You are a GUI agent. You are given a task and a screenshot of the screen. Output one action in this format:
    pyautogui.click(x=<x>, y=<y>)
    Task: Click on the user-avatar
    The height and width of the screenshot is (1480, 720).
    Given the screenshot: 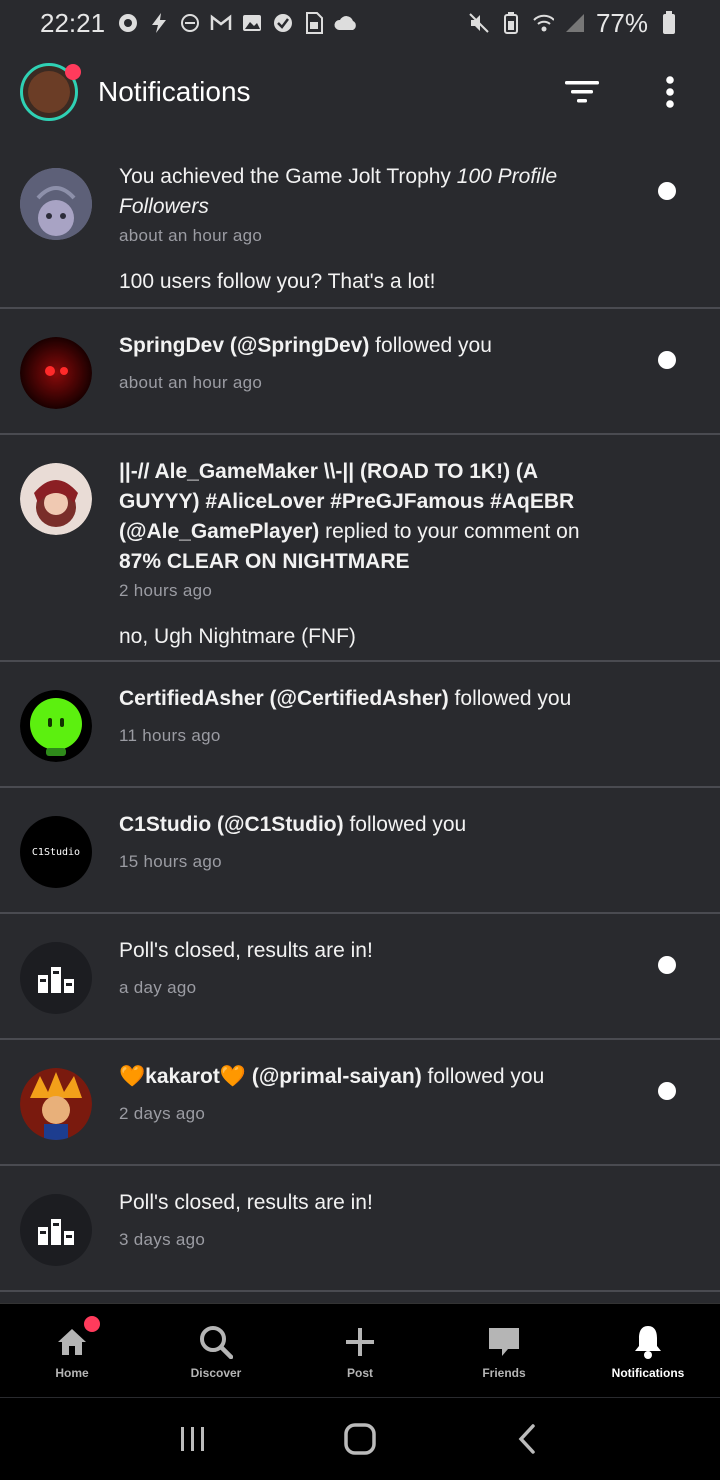 What is the action you would take?
    pyautogui.click(x=50, y=92)
    